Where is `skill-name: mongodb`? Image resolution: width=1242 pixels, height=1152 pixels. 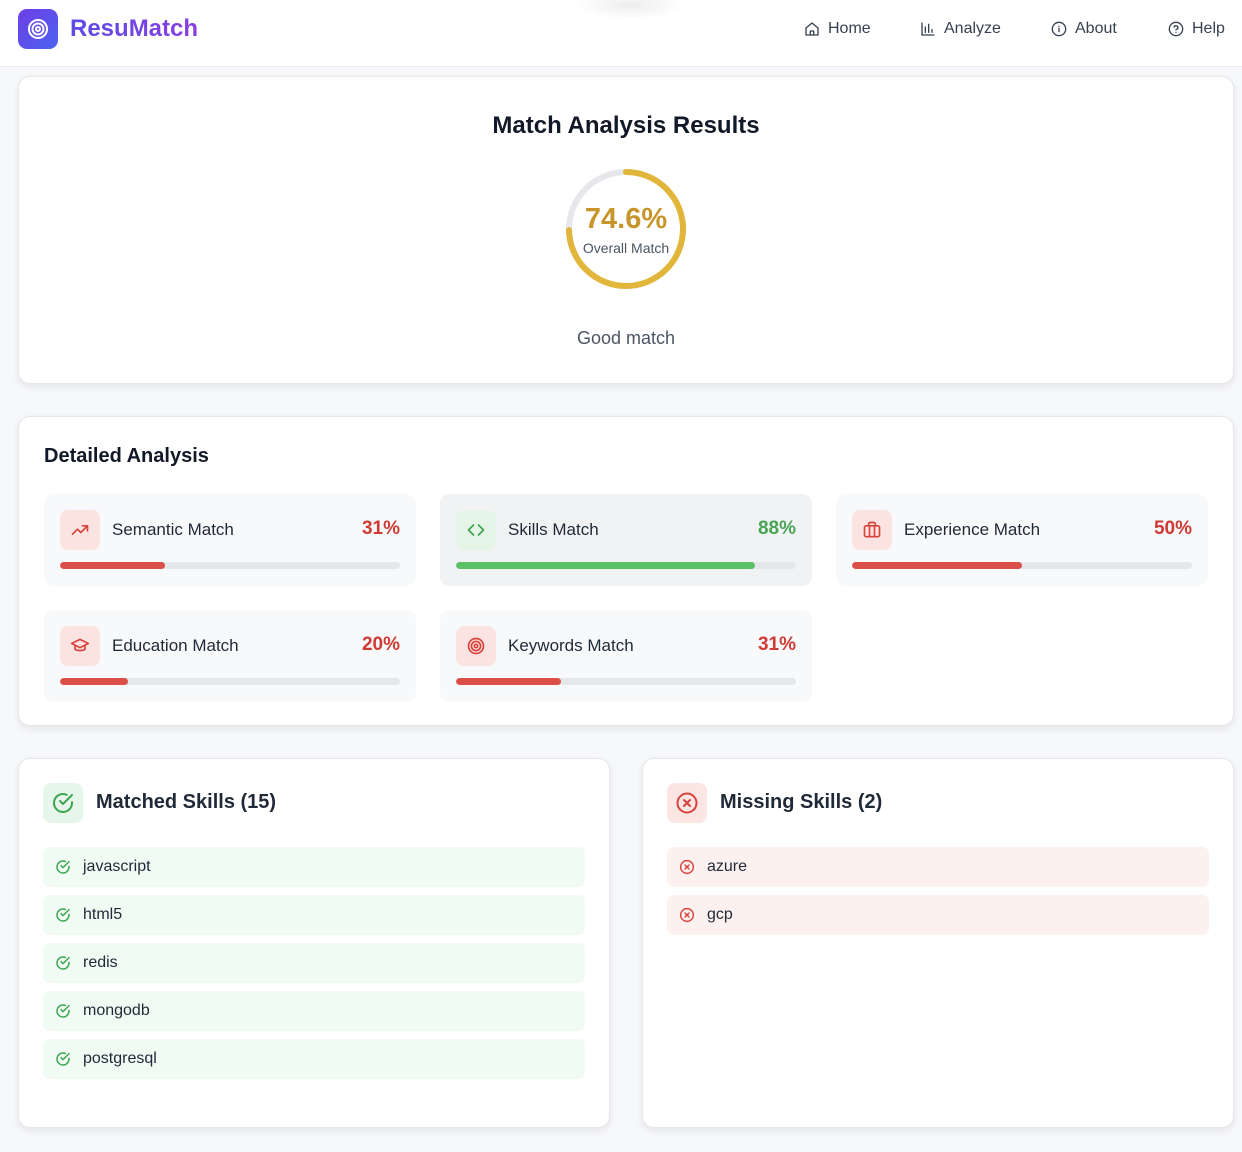
skill-name: mongodb is located at coordinates (116, 1010).